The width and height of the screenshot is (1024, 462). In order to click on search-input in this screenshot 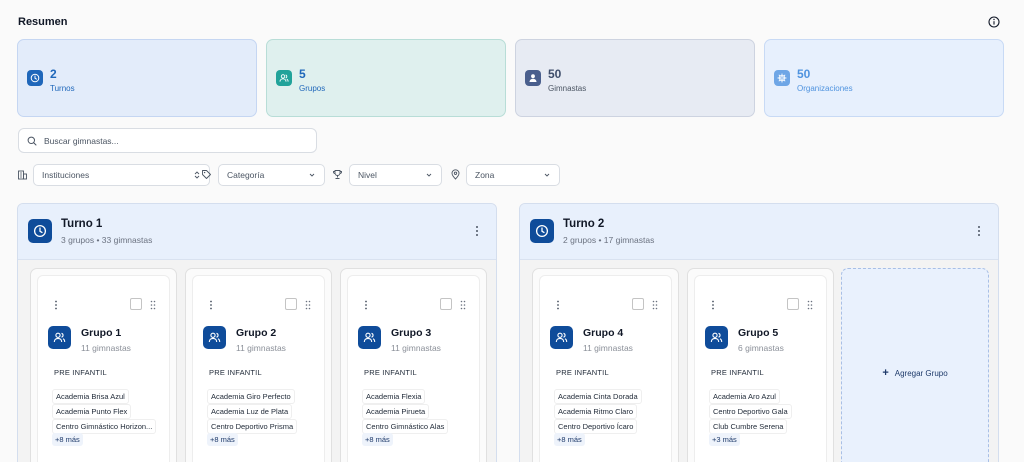, I will do `click(169, 140)`.